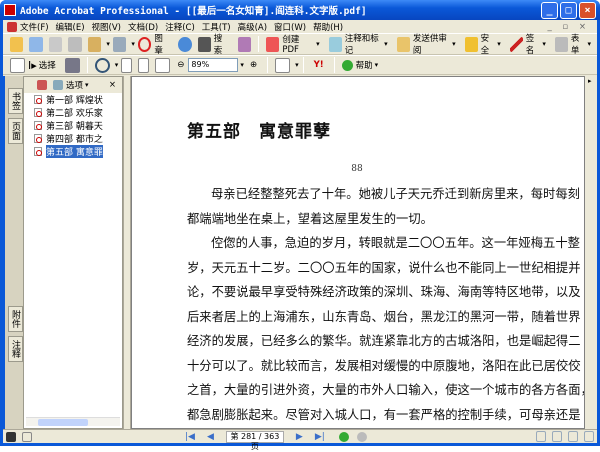 The image size is (600, 452). Describe the element at coordinates (143, 27) in the screenshot. I see `menu-document: 文档(D)` at that location.